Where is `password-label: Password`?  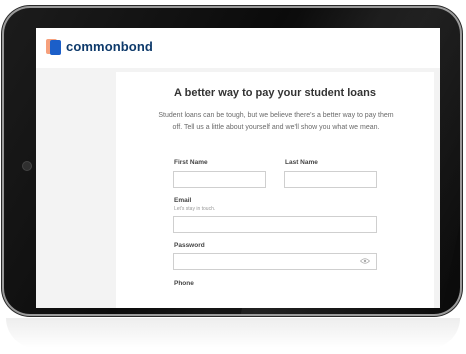
password-label: Password is located at coordinates (189, 245).